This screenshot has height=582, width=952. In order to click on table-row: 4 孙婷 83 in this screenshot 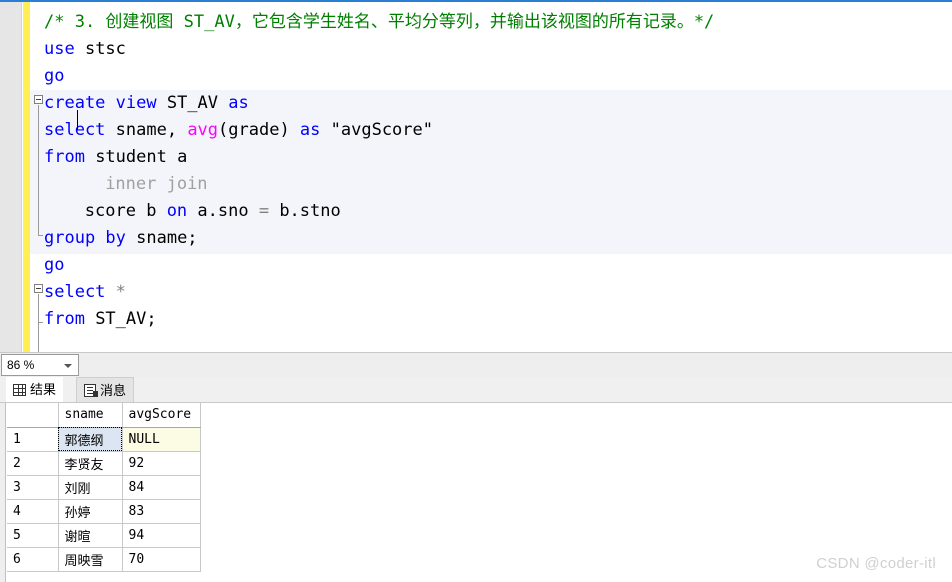, I will do `click(104, 511)`.